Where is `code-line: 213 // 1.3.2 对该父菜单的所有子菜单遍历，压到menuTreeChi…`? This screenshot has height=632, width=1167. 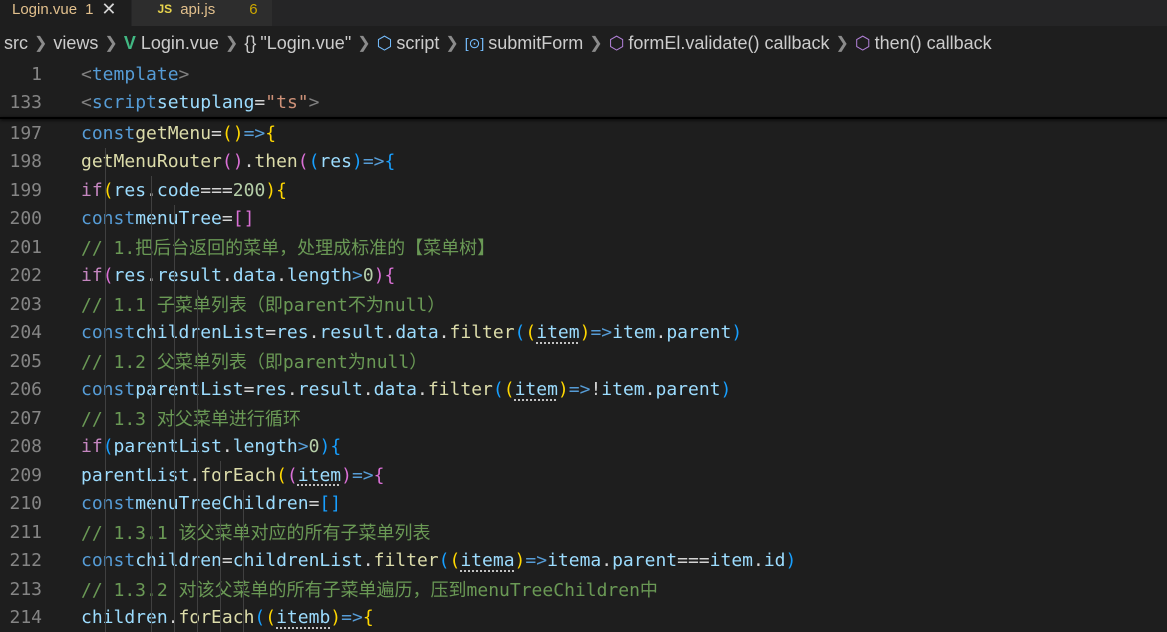
code-line: 213 // 1.3.2 对该父菜单的所有子菜单遍历，压到menuTreeChi… is located at coordinates (583, 589).